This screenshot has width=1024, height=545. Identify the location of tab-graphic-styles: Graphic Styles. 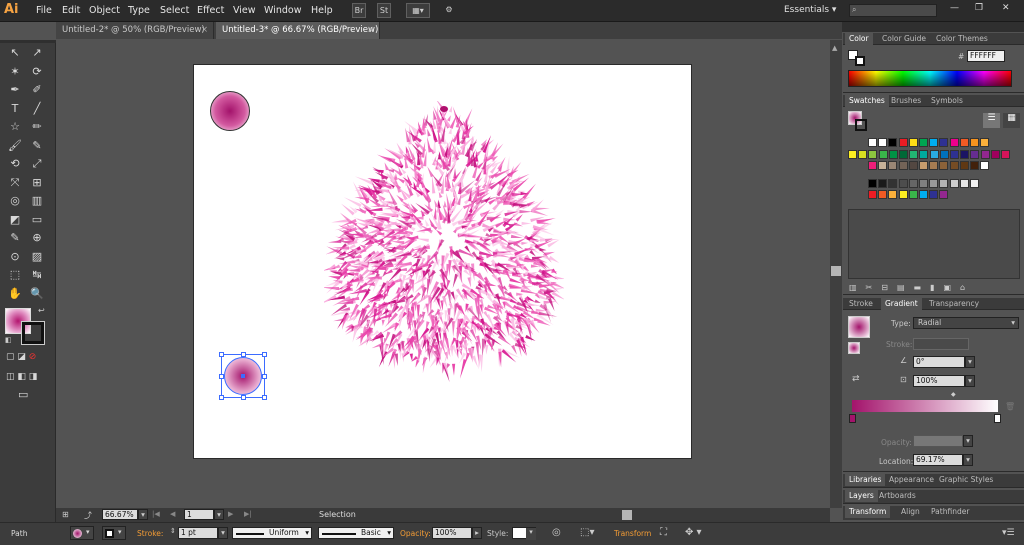
(966, 480).